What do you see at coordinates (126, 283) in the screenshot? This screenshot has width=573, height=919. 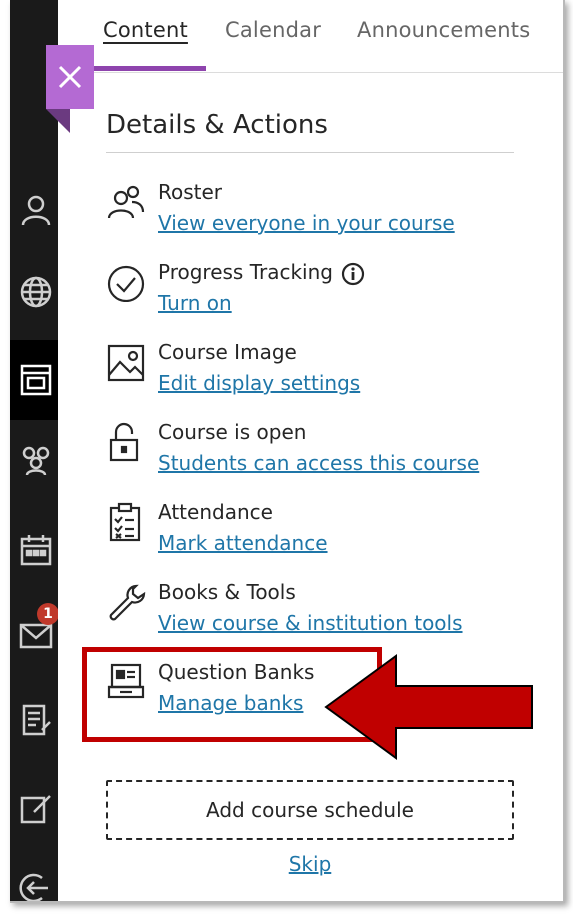 I see `progress-check-icon` at bounding box center [126, 283].